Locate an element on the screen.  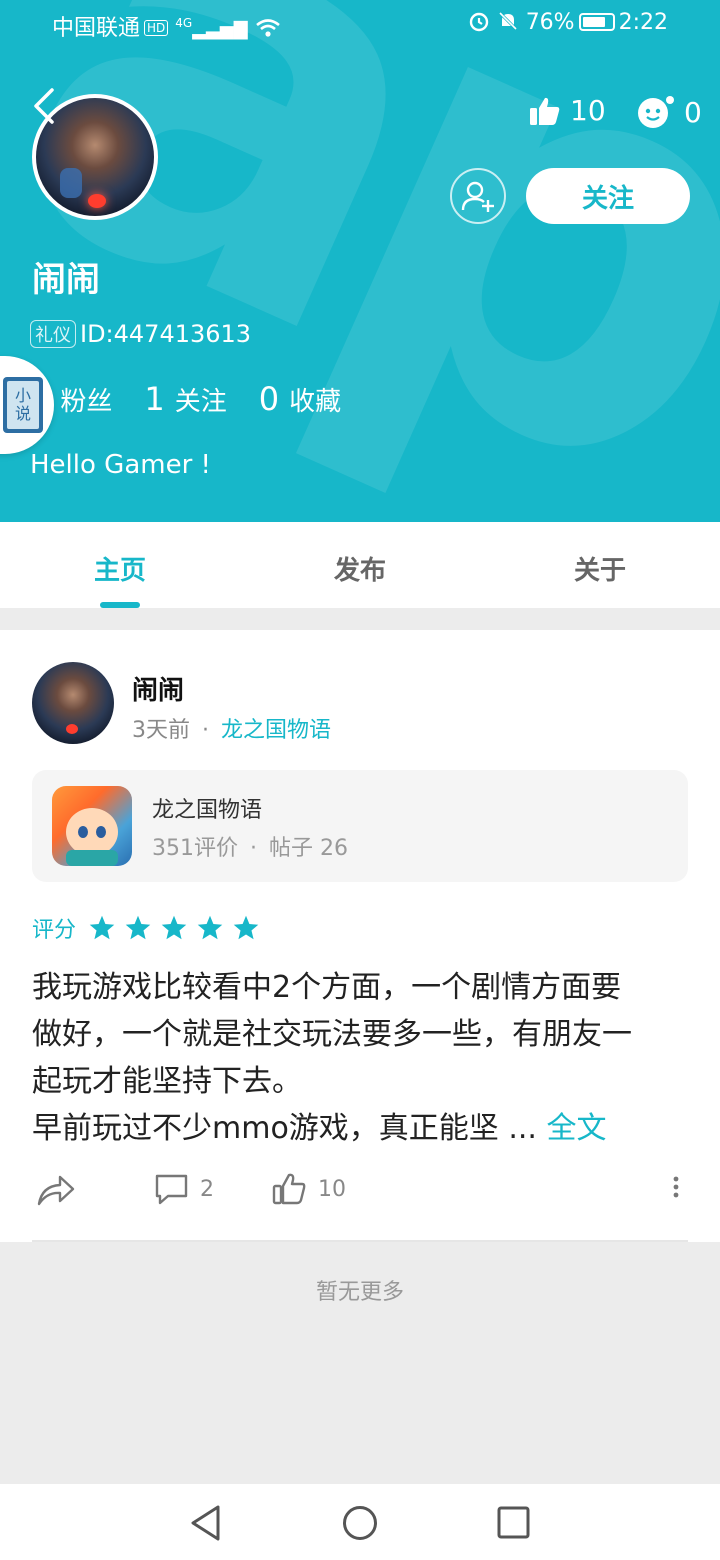
following-label: 关注 is located at coordinates (201, 399).